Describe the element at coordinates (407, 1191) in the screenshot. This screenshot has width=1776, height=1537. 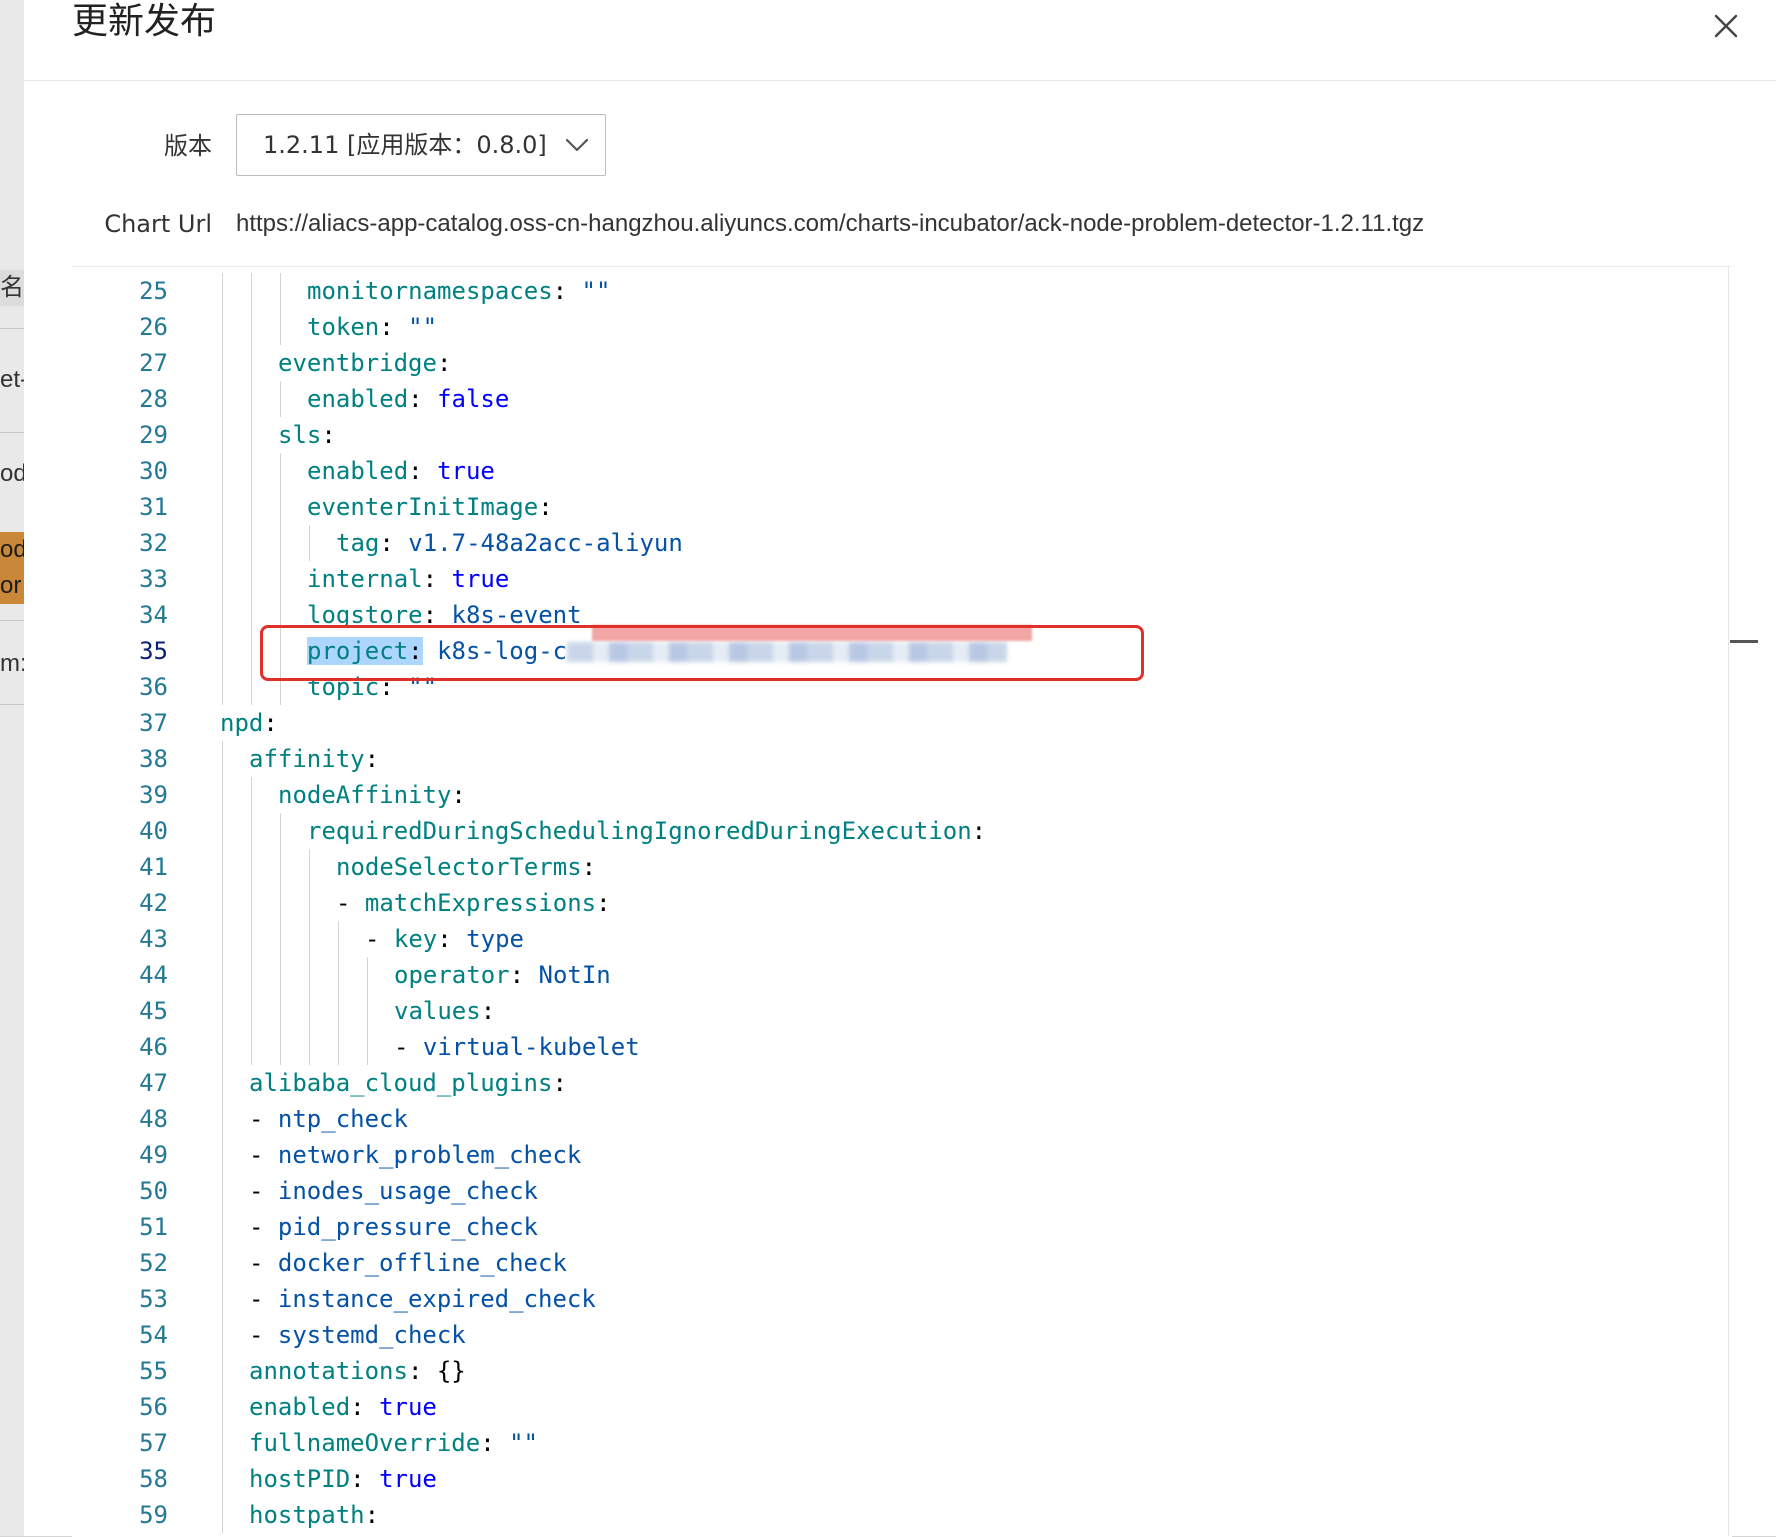
I see `yaml-value: inodes_usage_check` at that location.